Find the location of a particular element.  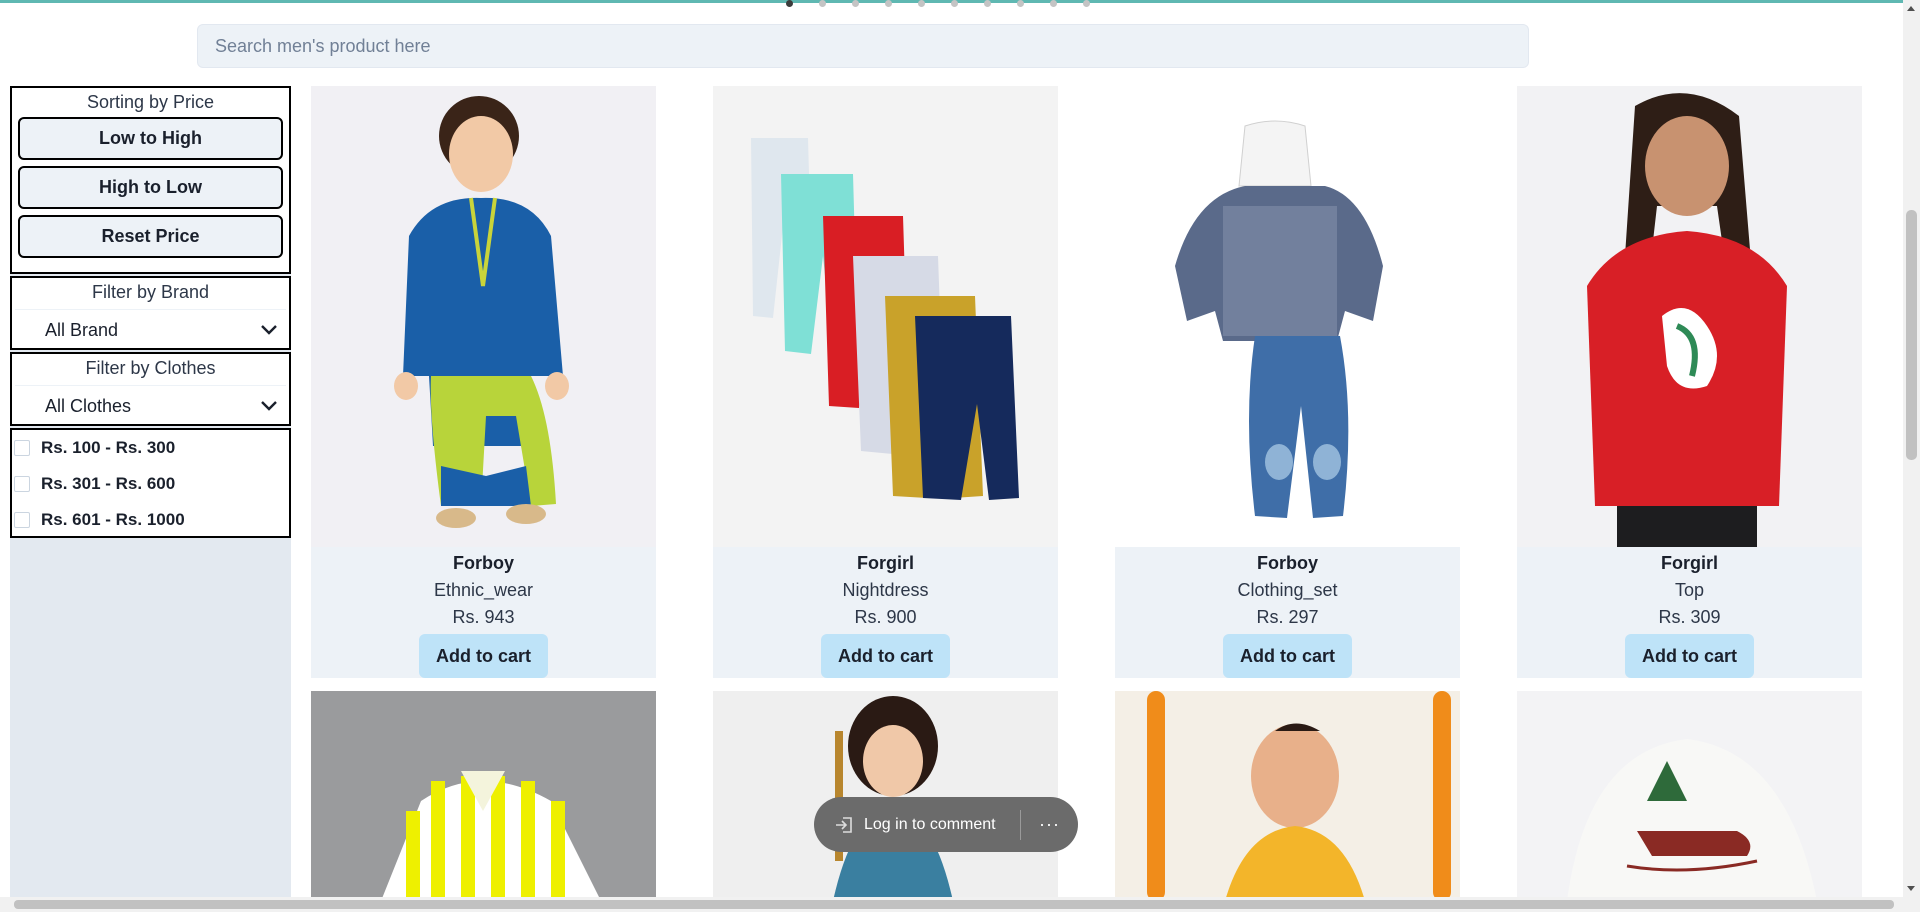

girl-dress-image is located at coordinates (885, 796).